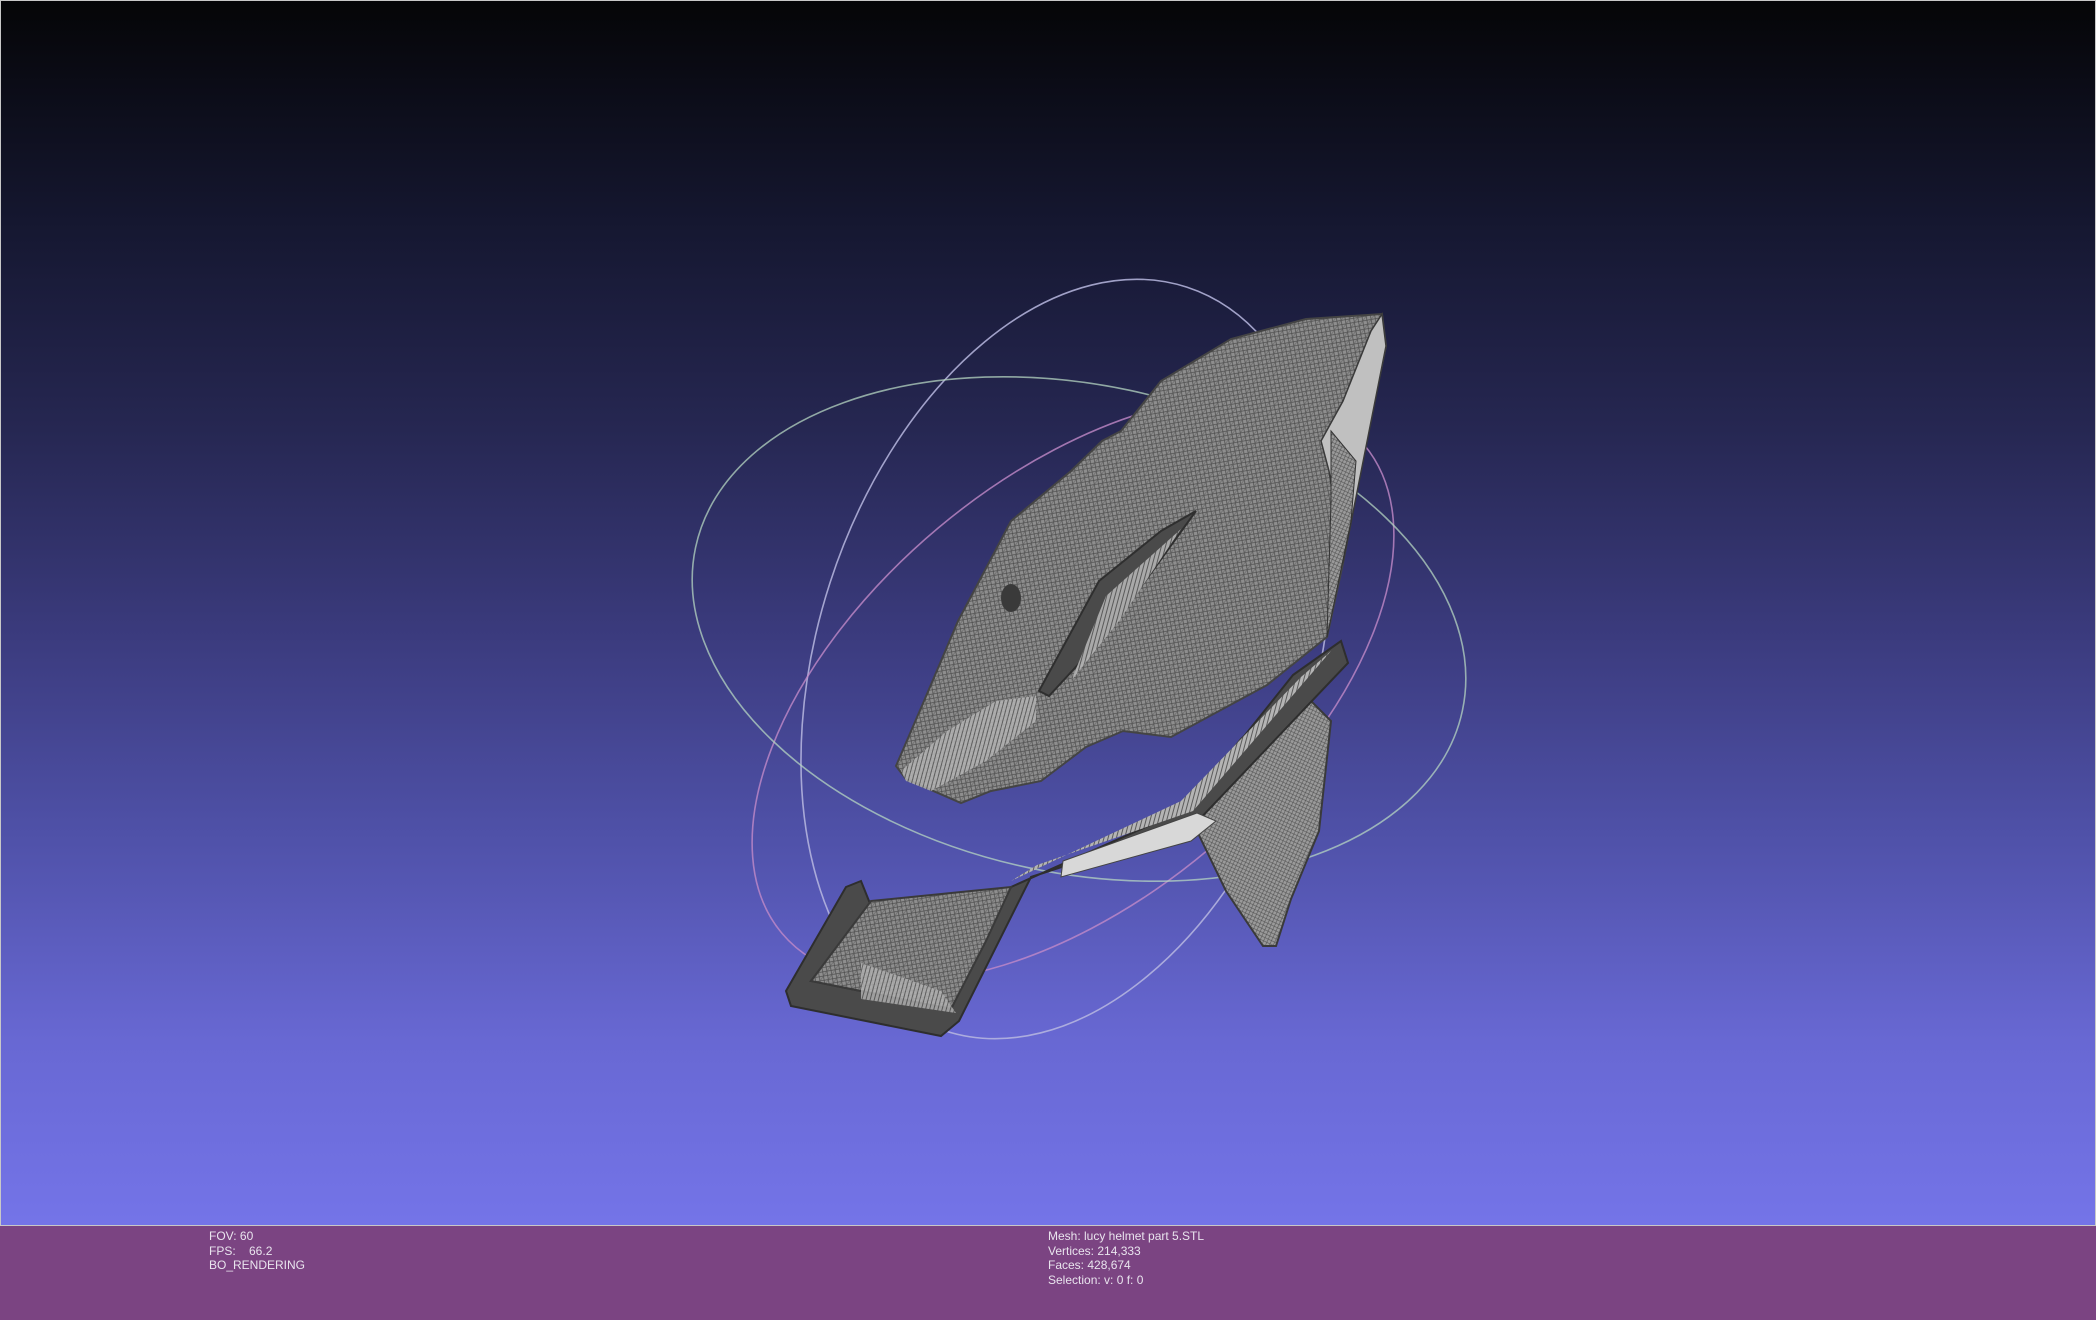 The width and height of the screenshot is (2096, 1320). I want to click on mesh-name-readout: Mesh: lucy helmet part 5.STL, so click(1126, 1236).